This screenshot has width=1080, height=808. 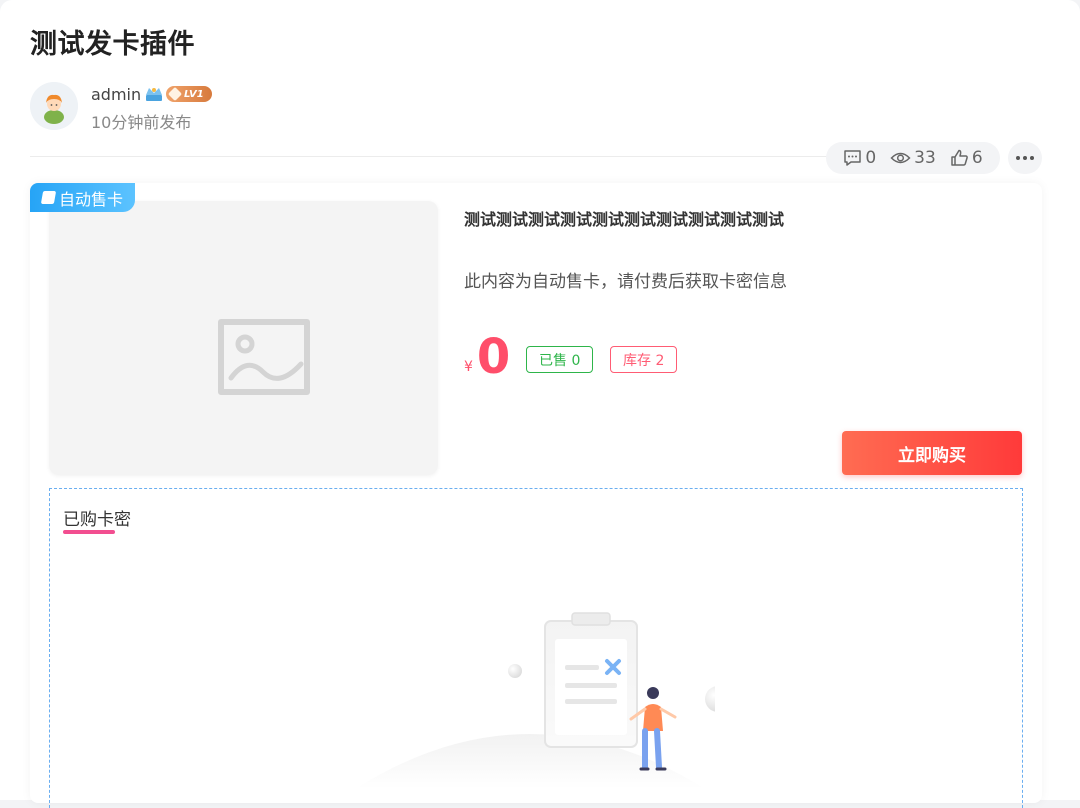 I want to click on author-badges: LV1, so click(x=178, y=94).